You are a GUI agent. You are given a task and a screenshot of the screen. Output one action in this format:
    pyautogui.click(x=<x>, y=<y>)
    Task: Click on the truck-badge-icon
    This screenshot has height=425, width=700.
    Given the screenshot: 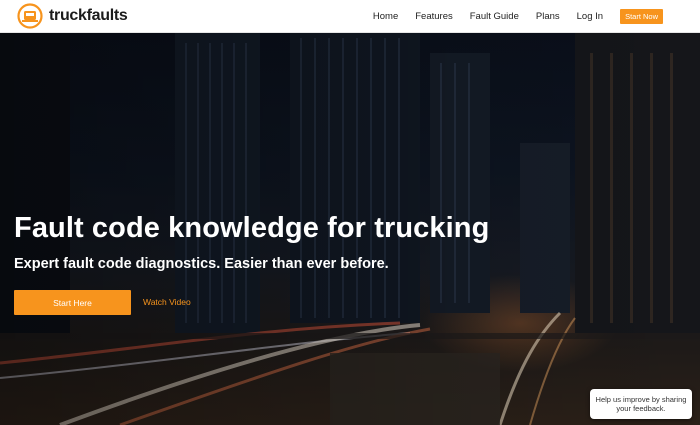 What is the action you would take?
    pyautogui.click(x=30, y=16)
    